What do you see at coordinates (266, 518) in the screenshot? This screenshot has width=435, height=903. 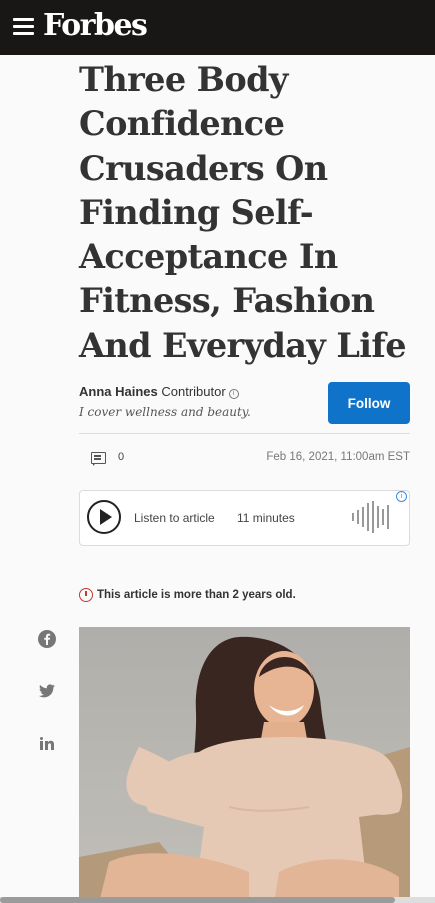 I see `audio-duration: 11 minutes` at bounding box center [266, 518].